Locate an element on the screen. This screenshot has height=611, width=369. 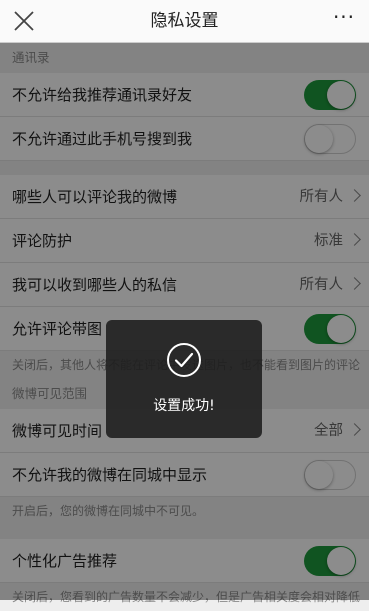
toggle-no-recommend-contacts is located at coordinates (330, 95).